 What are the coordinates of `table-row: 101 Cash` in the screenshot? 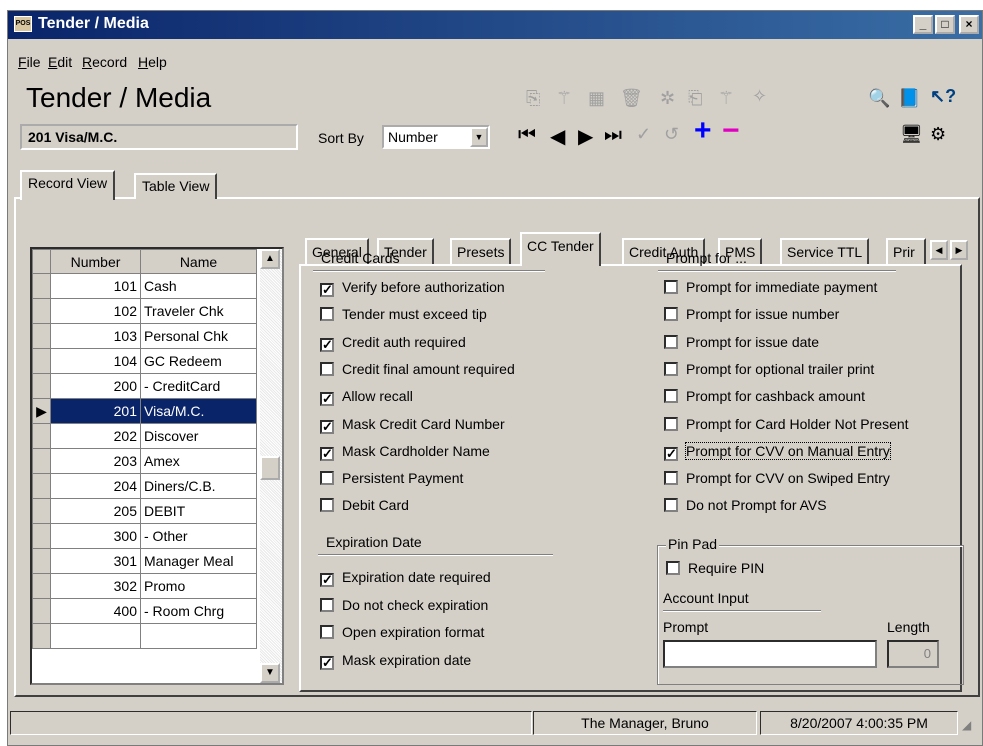 It's located at (144, 286).